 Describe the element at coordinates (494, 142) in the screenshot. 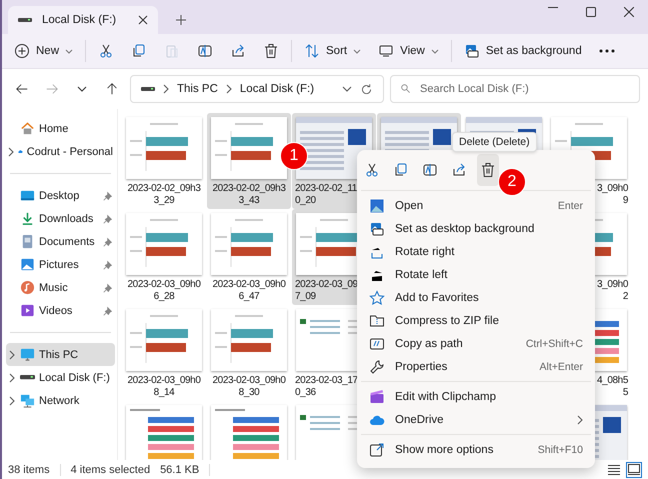

I see `tooltip: Delete (Delete)` at that location.